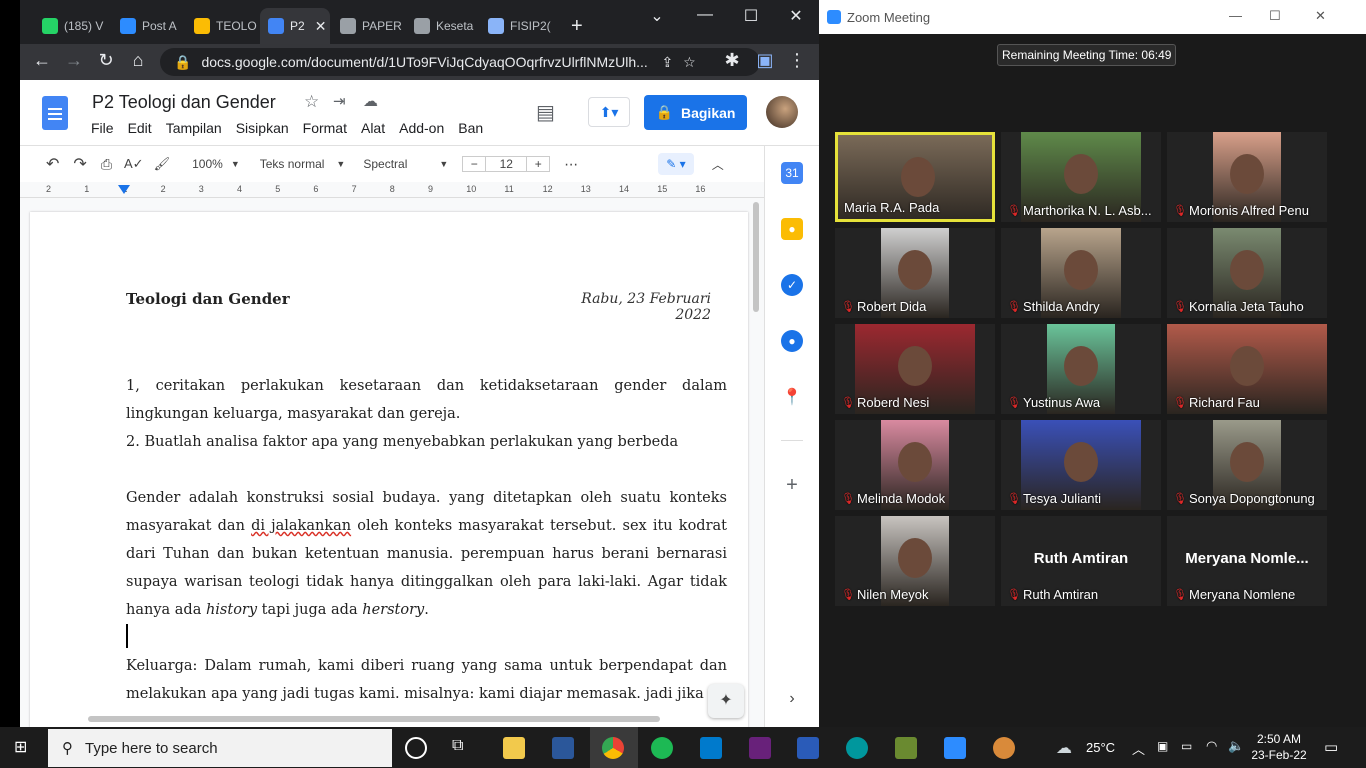  What do you see at coordinates (385, 164) in the screenshot?
I see `font-select: Spectral` at bounding box center [385, 164].